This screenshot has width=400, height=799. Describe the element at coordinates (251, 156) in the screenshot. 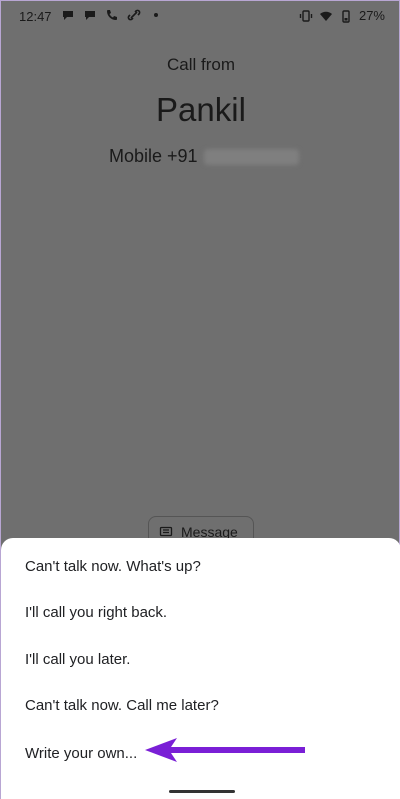

I see `redacted-number` at that location.